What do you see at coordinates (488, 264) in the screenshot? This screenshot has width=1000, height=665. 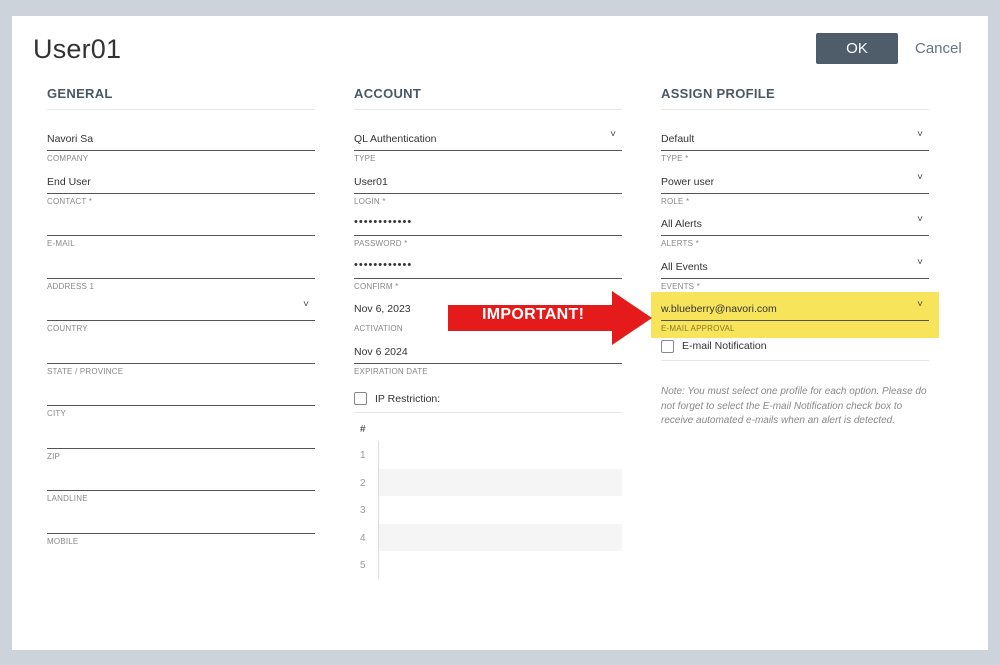 I see `confirm-password-field: •••••••••••• CONFIRM *` at bounding box center [488, 264].